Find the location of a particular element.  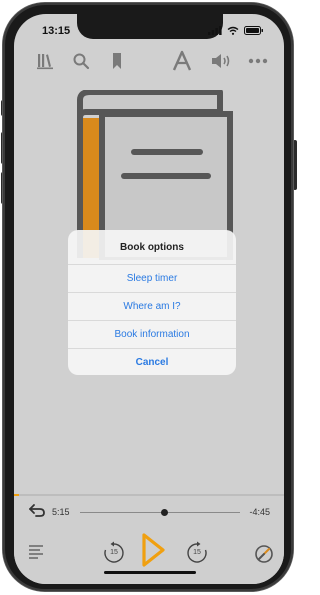

cancel-button: Cancel is located at coordinates (152, 361).